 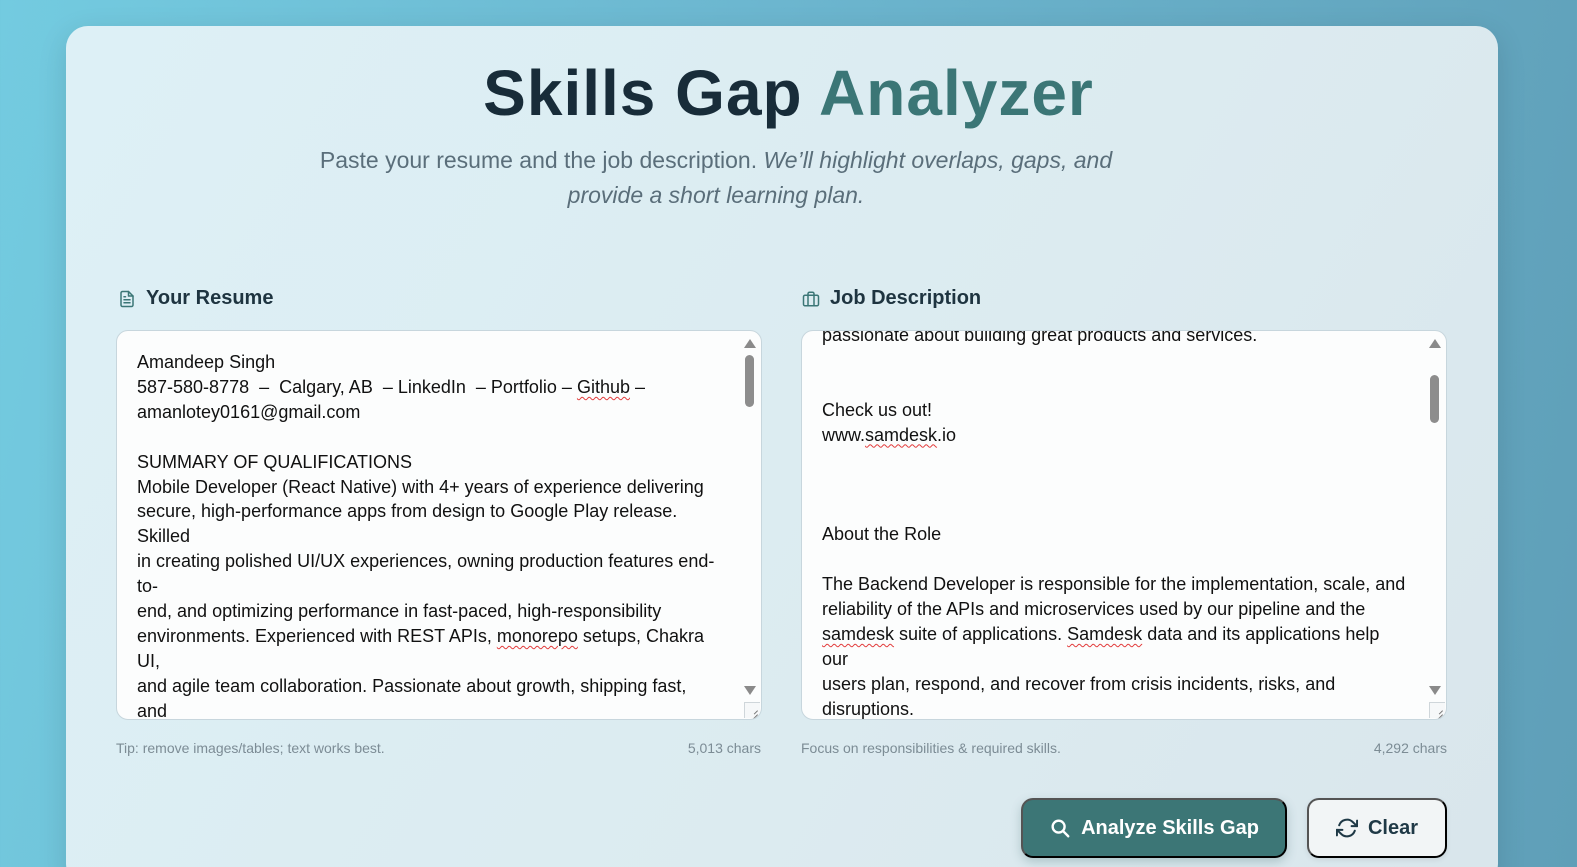 What do you see at coordinates (275, 461) in the screenshot?
I see `text-line: SUMMARY OF QUALIFICATIONS` at bounding box center [275, 461].